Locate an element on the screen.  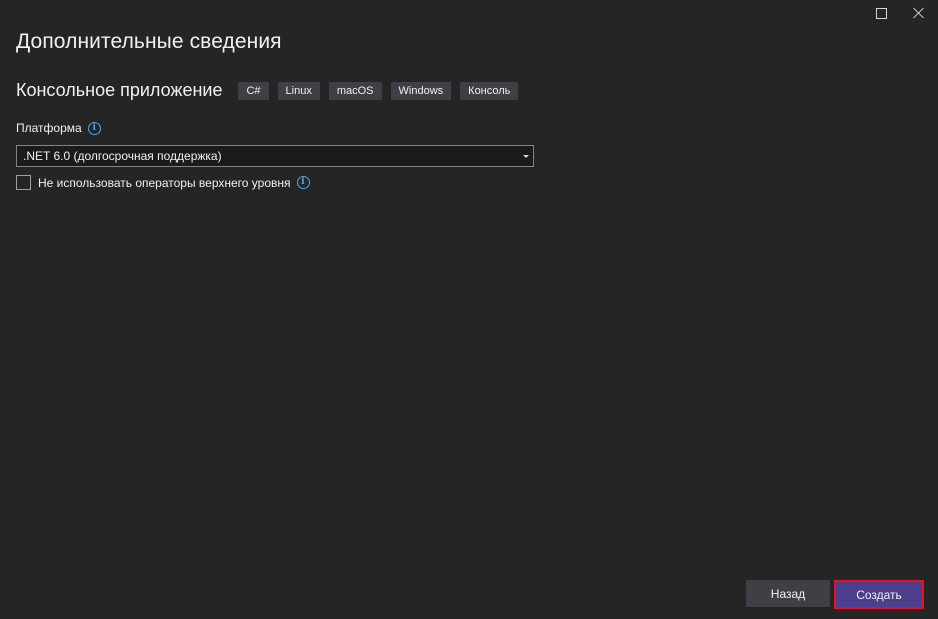
close-icon is located at coordinates (919, 13).